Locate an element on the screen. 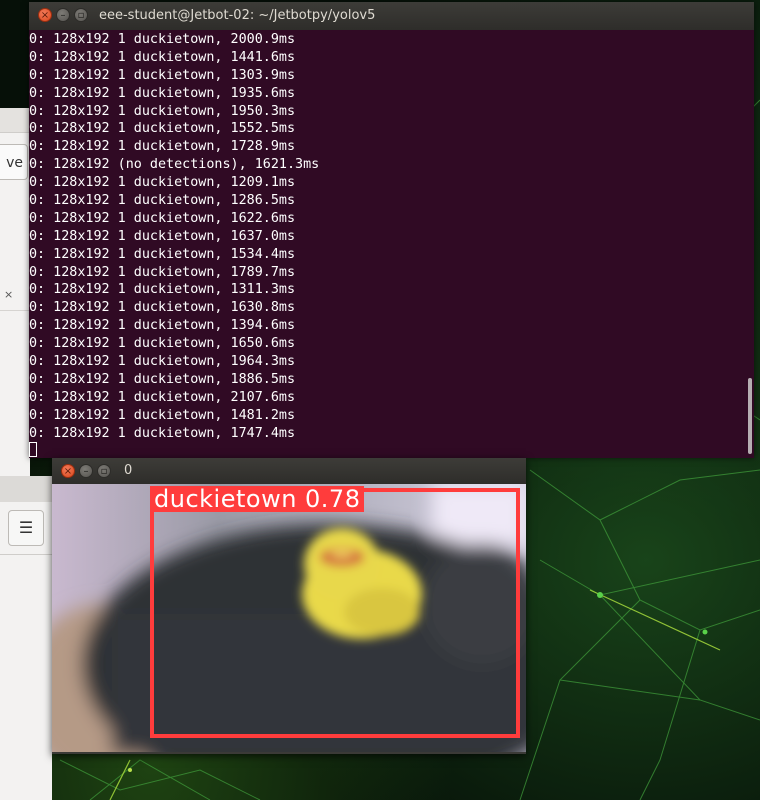  terminal-line: 0: 128x192 1 duckietown, 1441.6ms is located at coordinates (162, 57).